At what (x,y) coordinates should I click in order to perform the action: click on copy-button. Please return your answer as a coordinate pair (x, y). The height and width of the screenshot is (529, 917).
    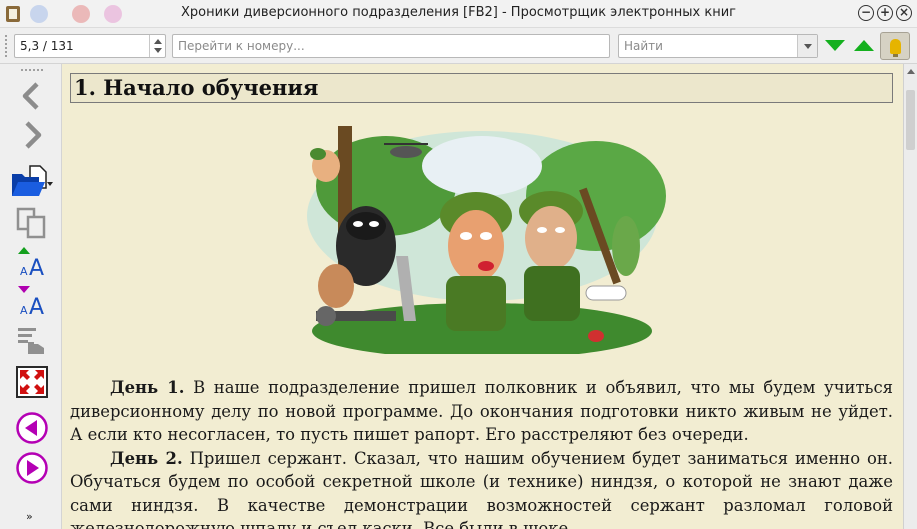
    Looking at the image, I should click on (32, 222).